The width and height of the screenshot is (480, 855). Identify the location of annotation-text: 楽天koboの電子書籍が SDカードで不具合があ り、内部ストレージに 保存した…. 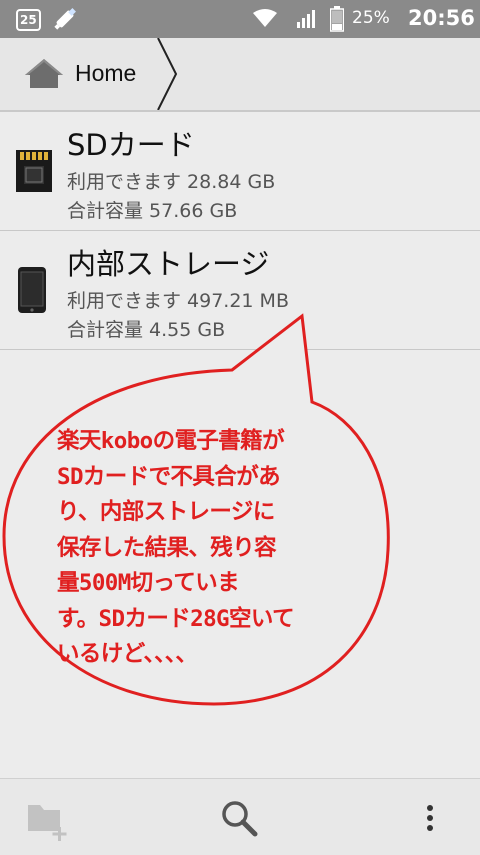
(176, 547).